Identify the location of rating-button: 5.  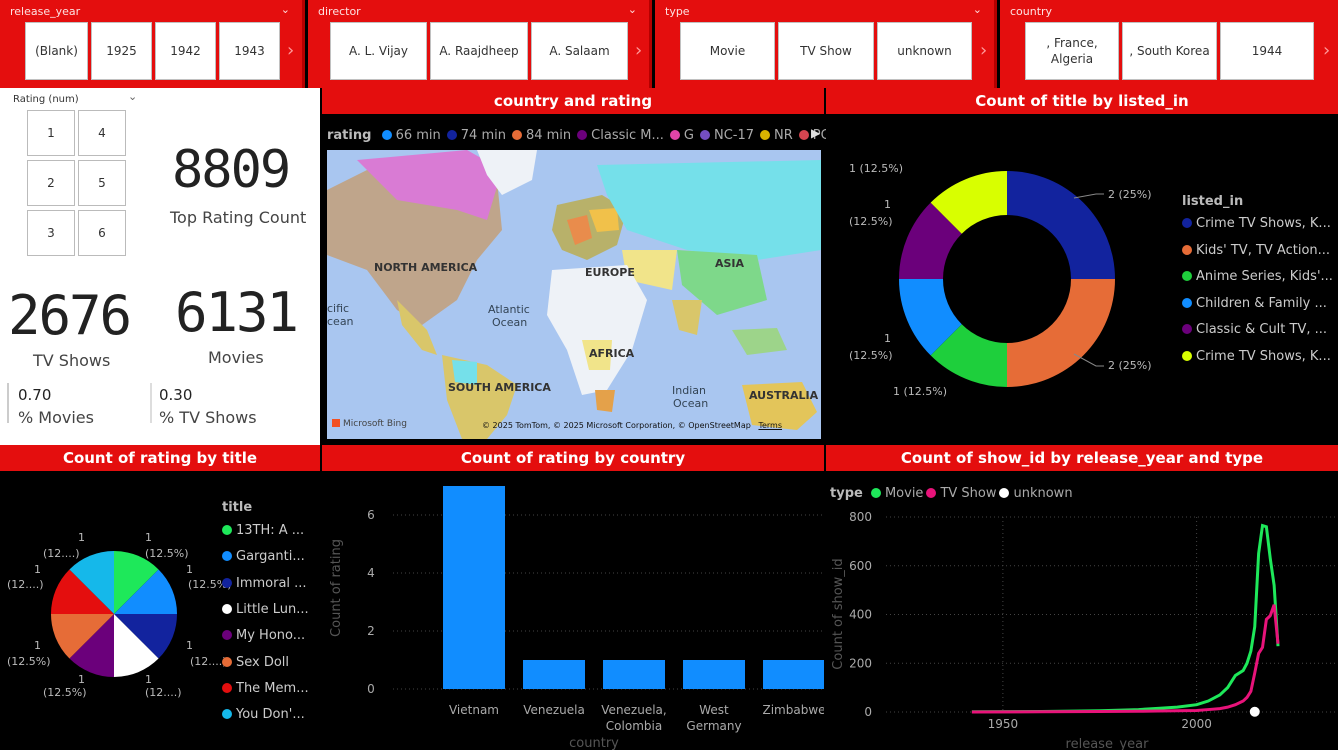
(102, 183).